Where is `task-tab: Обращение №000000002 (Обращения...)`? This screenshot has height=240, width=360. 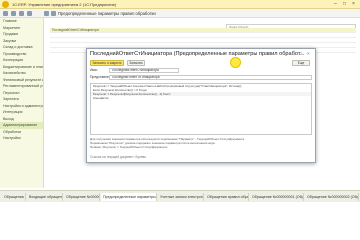
task-tab: Обращение №000000002 (Обращения...) is located at coordinates (332, 197).